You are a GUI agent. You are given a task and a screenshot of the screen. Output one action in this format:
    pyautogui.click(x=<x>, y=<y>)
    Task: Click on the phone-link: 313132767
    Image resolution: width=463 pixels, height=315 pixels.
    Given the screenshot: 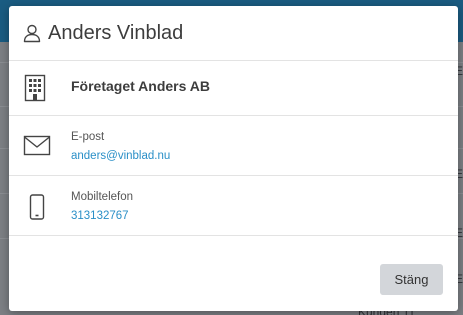 What is the action you would take?
    pyautogui.click(x=100, y=216)
    